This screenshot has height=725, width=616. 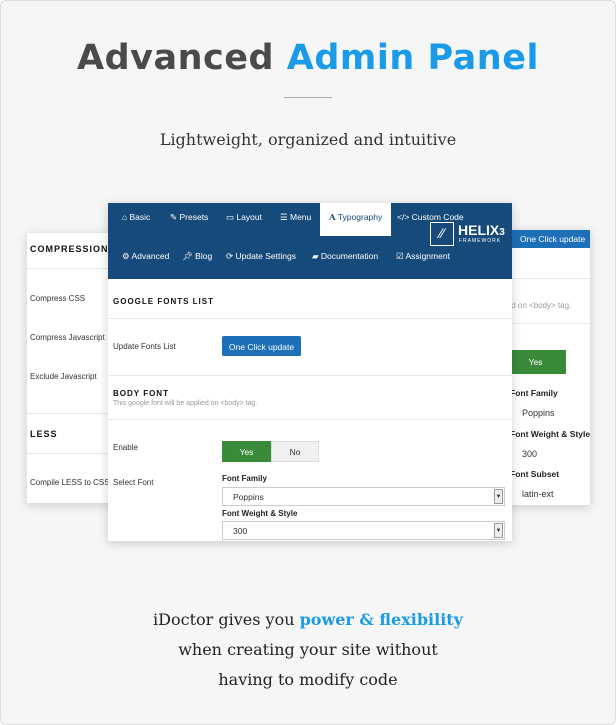 I want to click on select-font-label: Select Font, so click(x=133, y=482).